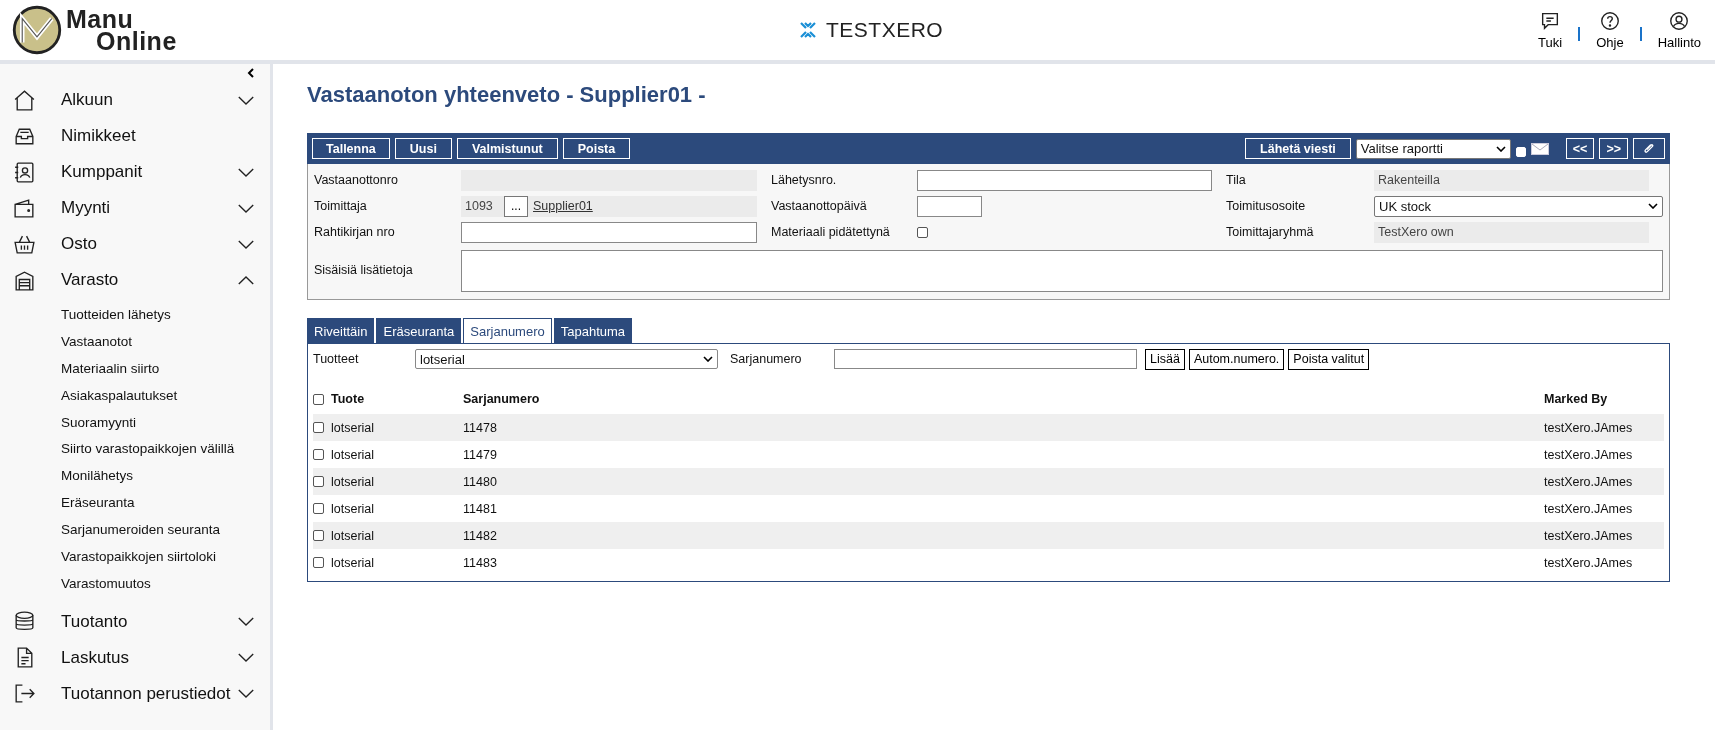 Image resolution: width=1715 pixels, height=730 pixels. I want to click on toolbar-button: Poista, so click(596, 148).